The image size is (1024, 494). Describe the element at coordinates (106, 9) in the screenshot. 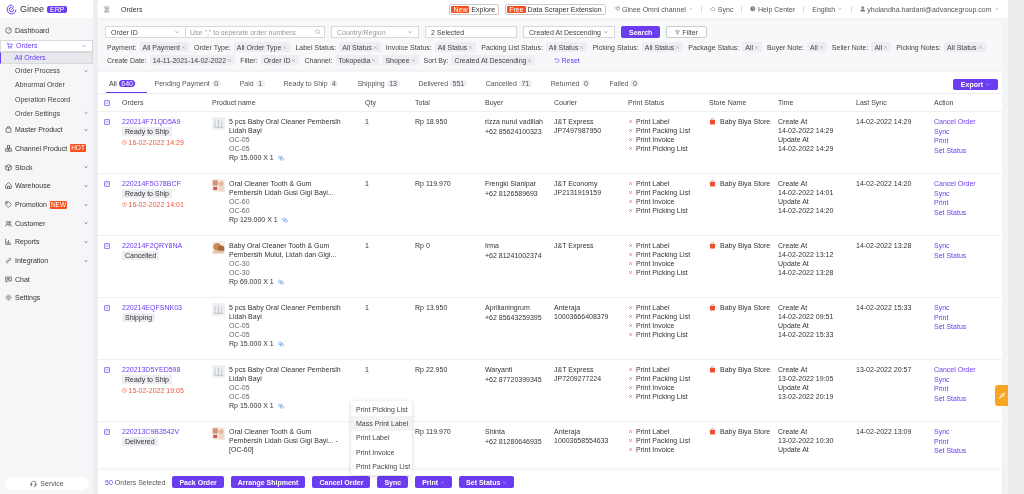

I see `menu-icon` at that location.